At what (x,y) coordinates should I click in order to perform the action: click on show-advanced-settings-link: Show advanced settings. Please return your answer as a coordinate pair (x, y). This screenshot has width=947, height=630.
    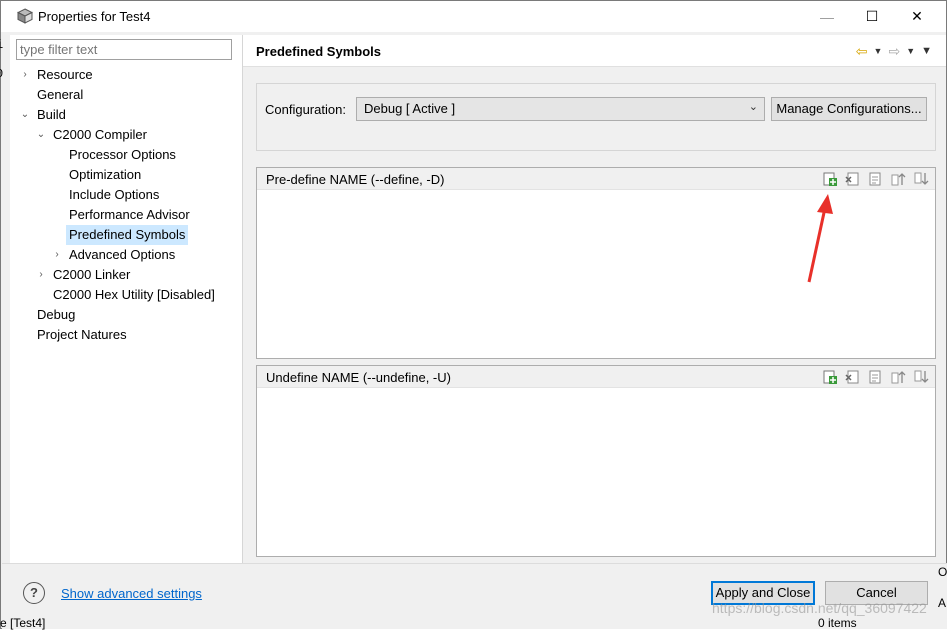
    Looking at the image, I should click on (131, 593).